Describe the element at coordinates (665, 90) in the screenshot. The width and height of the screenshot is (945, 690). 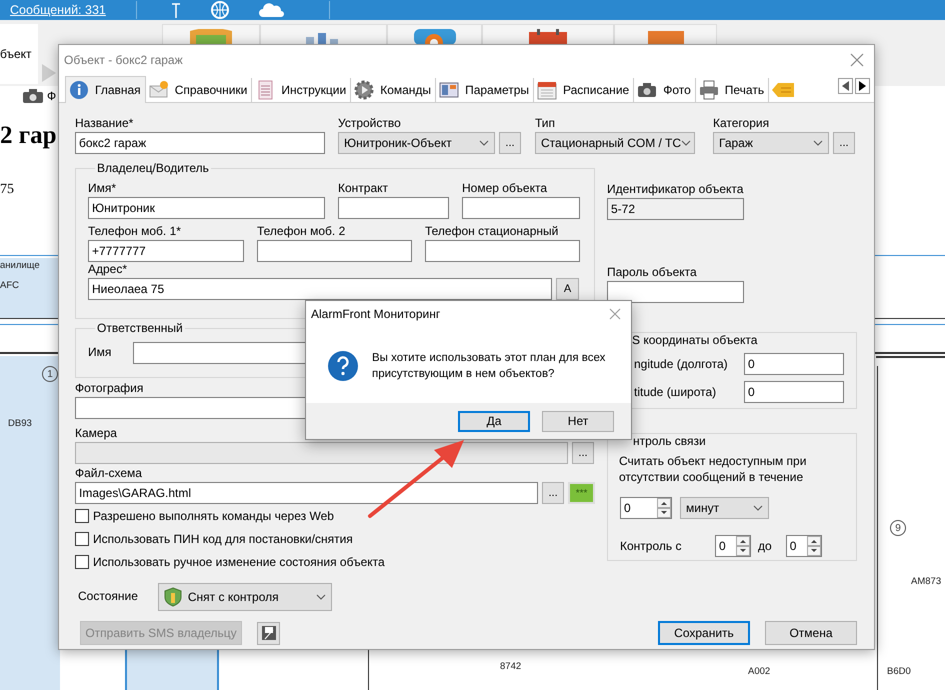
I see `tab: Фото` at that location.